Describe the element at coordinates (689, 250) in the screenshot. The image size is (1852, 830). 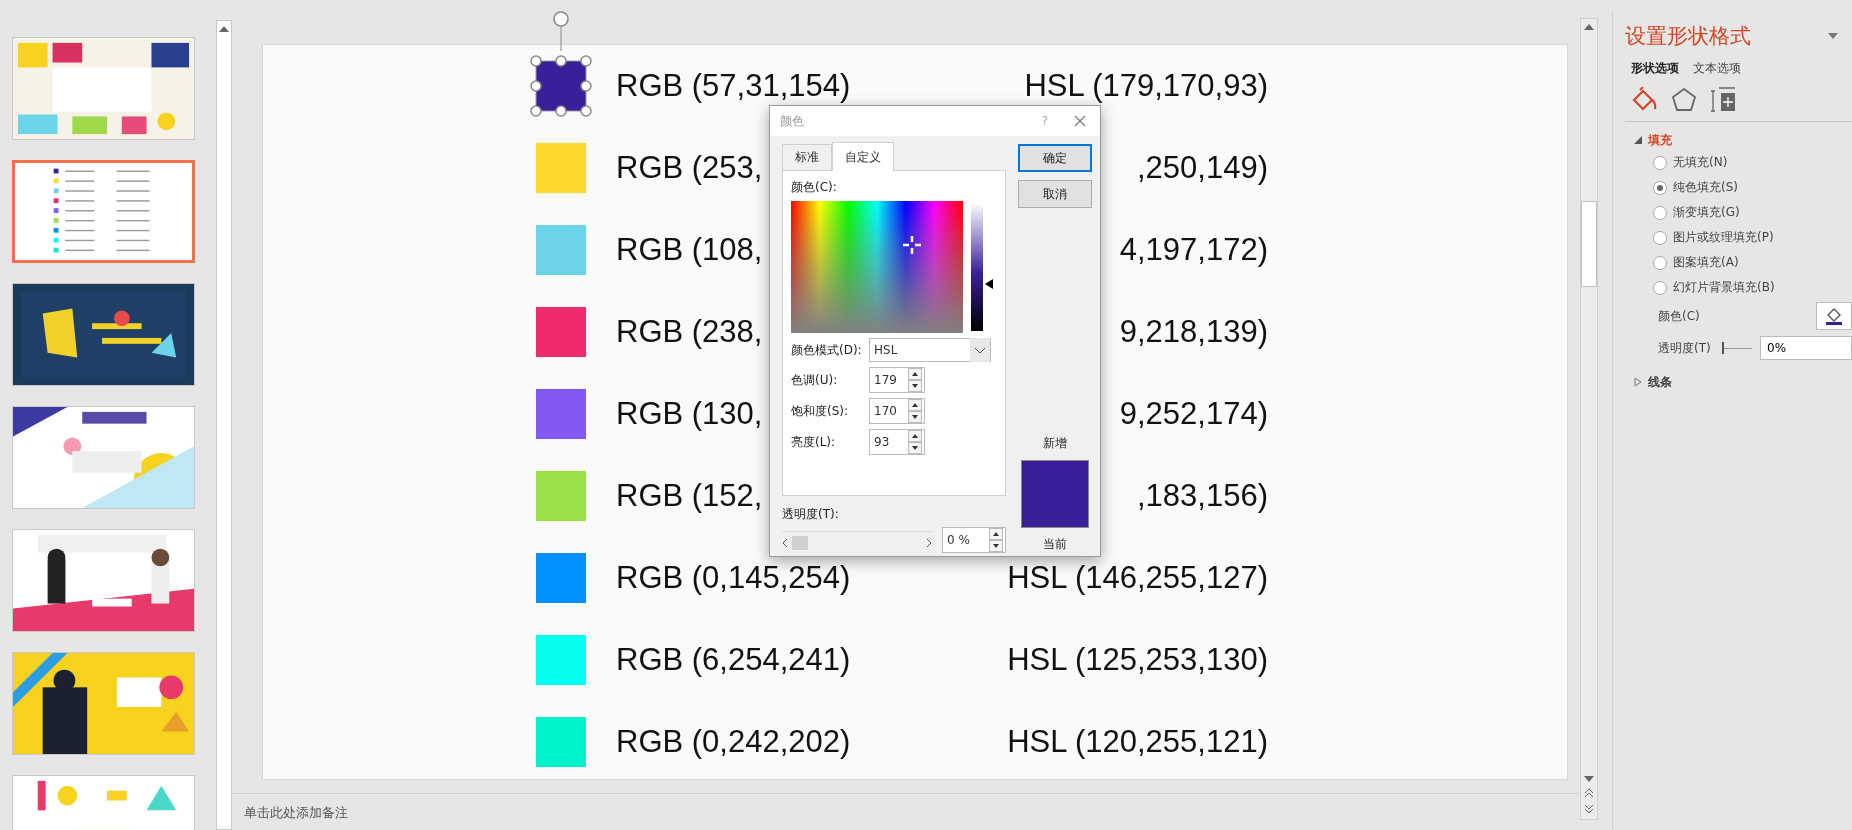
I see `rgb-value: RGB (108,` at that location.